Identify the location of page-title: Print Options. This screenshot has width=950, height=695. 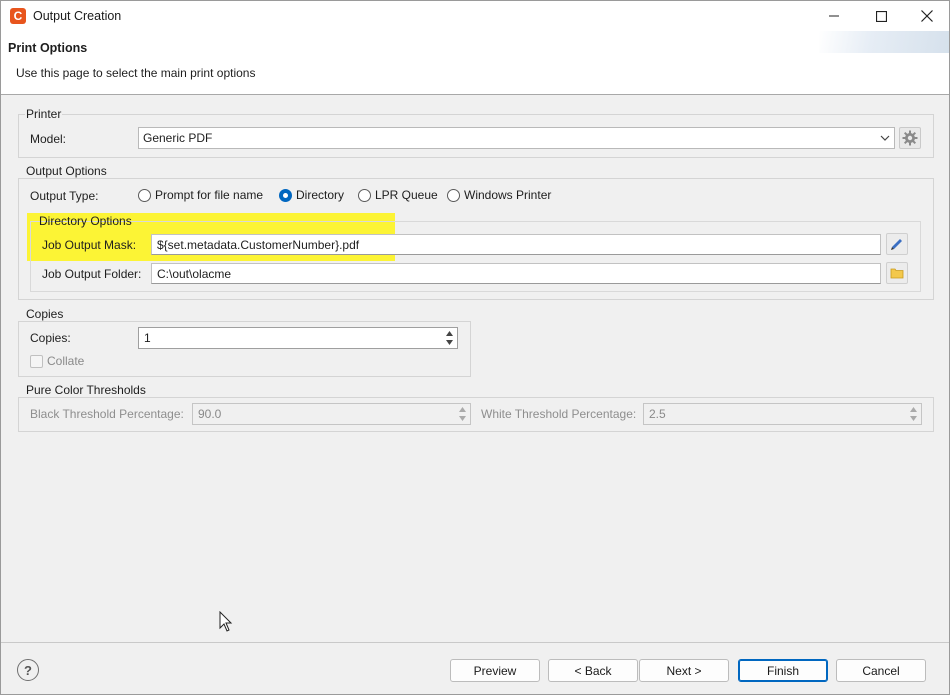
(48, 48).